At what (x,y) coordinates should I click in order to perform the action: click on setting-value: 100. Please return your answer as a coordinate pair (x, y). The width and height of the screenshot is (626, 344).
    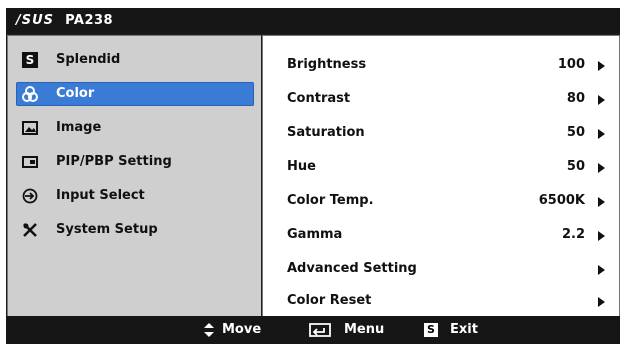
    Looking at the image, I should click on (571, 64).